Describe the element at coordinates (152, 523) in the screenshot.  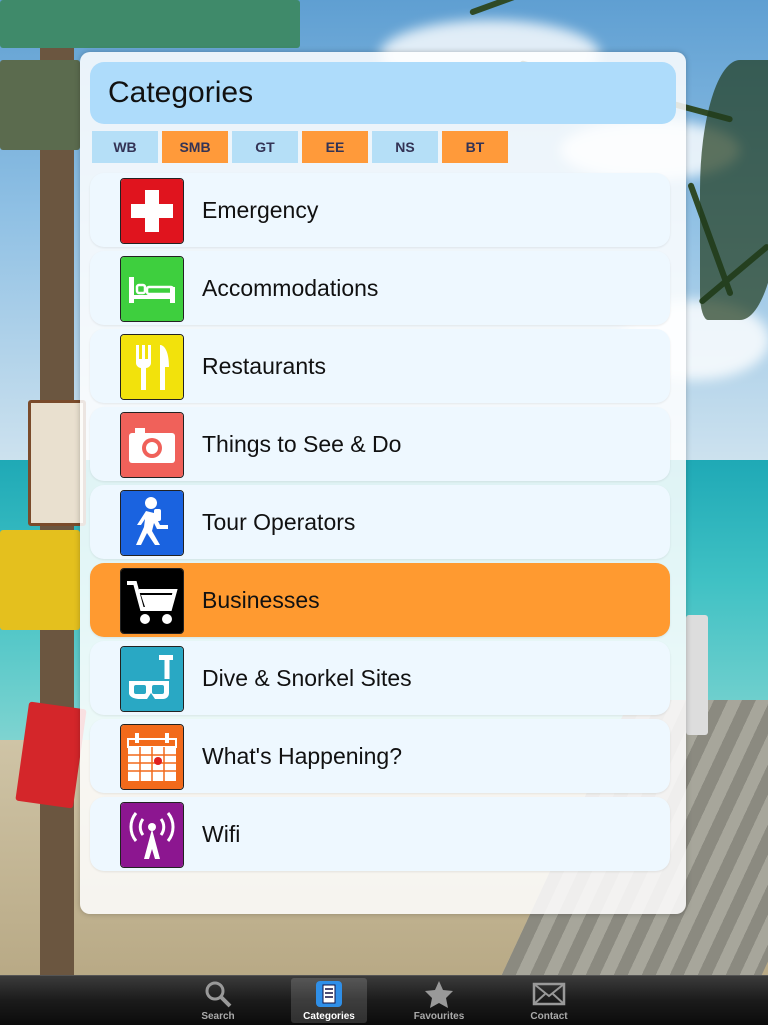
I see `hiker-icon` at that location.